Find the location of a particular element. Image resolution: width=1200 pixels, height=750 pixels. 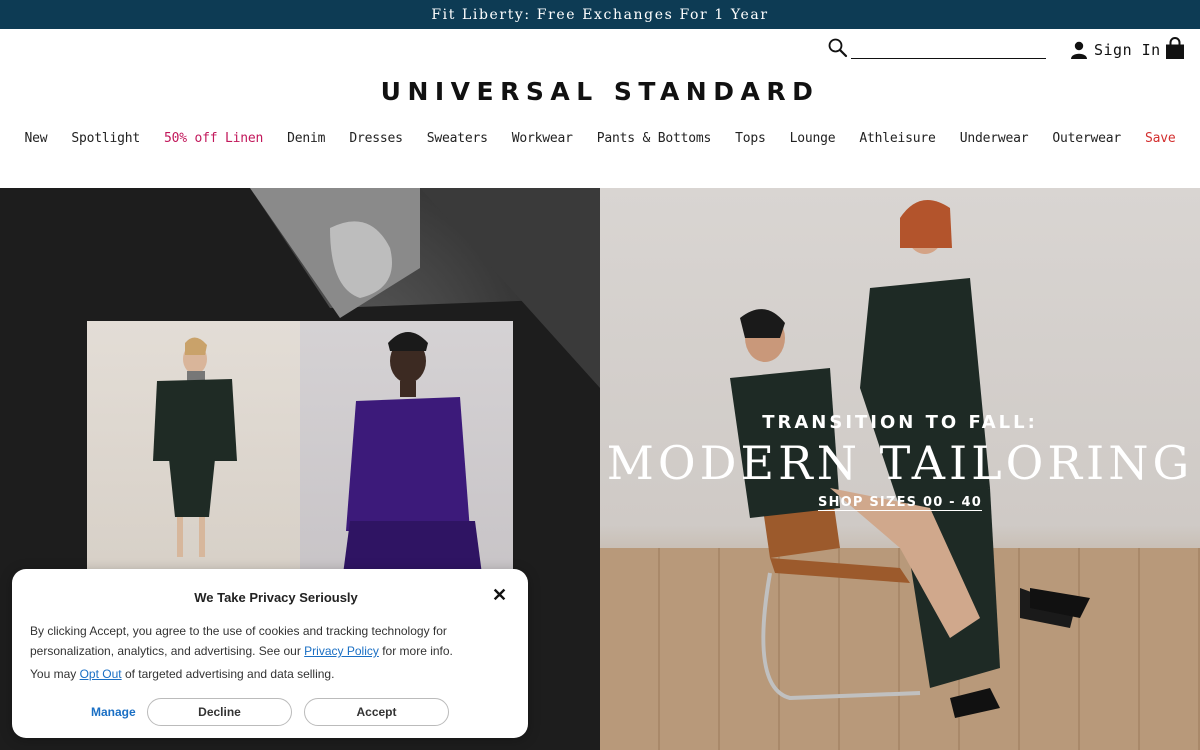

nav-item-workwear: Workwear is located at coordinates (542, 138).